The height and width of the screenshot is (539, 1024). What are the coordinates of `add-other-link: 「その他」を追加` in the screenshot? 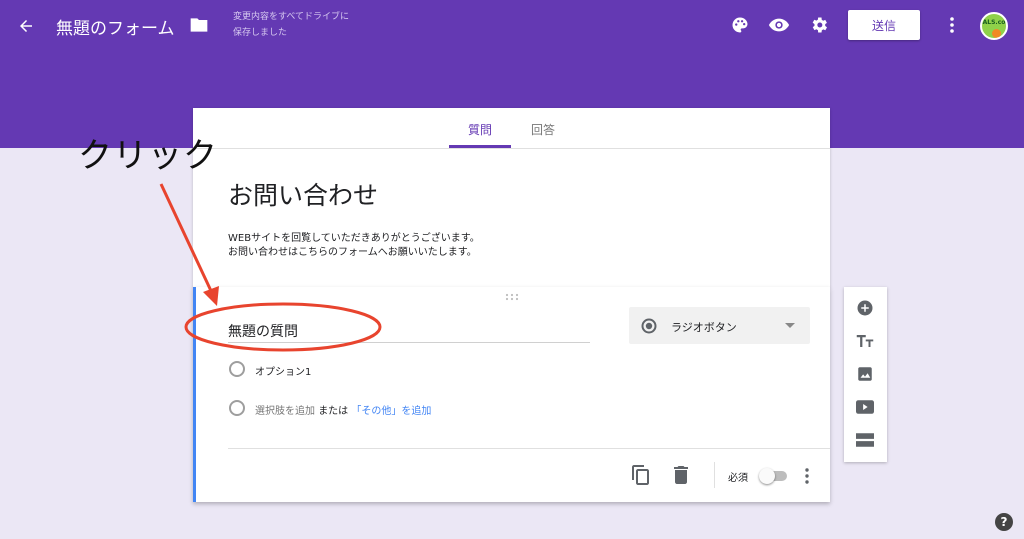 It's located at (391, 411).